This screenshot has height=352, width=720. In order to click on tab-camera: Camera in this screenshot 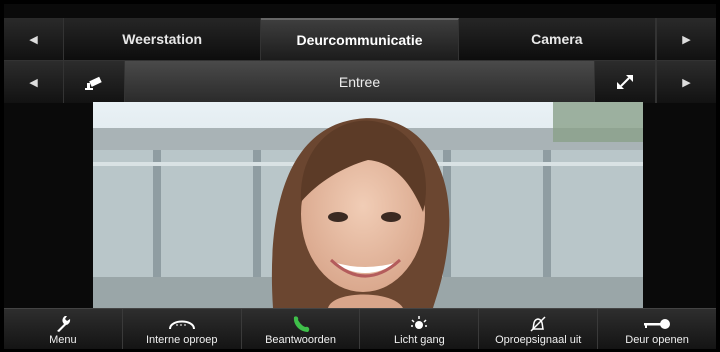, I will do `click(557, 39)`.